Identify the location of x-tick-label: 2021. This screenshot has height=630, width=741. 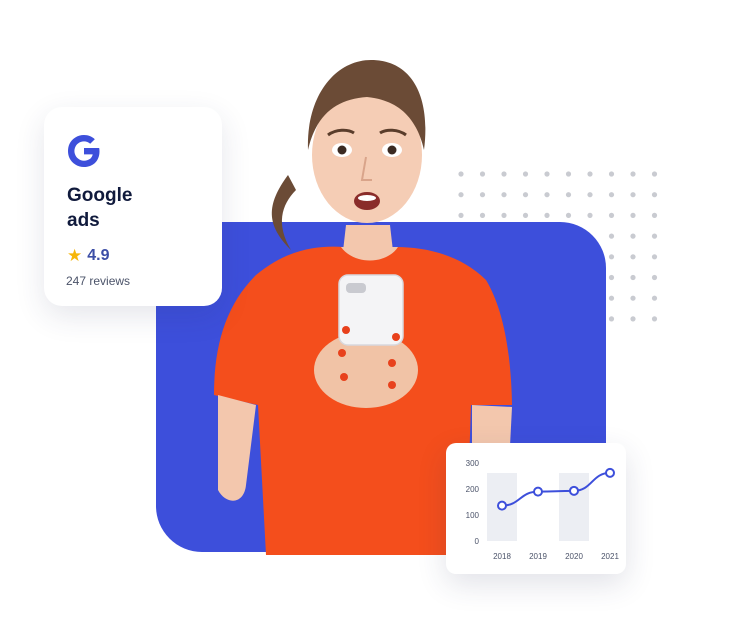
(610, 556).